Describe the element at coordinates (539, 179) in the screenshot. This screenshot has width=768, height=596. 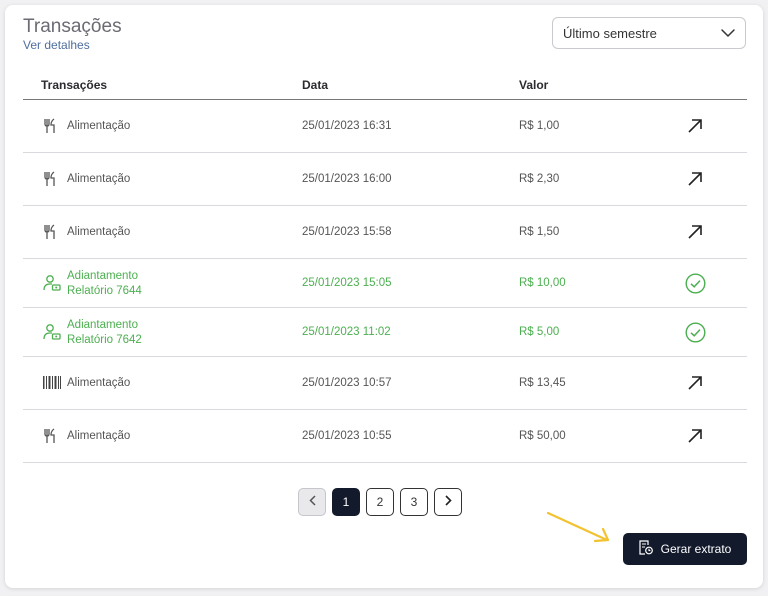
I see `transaction-value: R$ 2,30` at that location.